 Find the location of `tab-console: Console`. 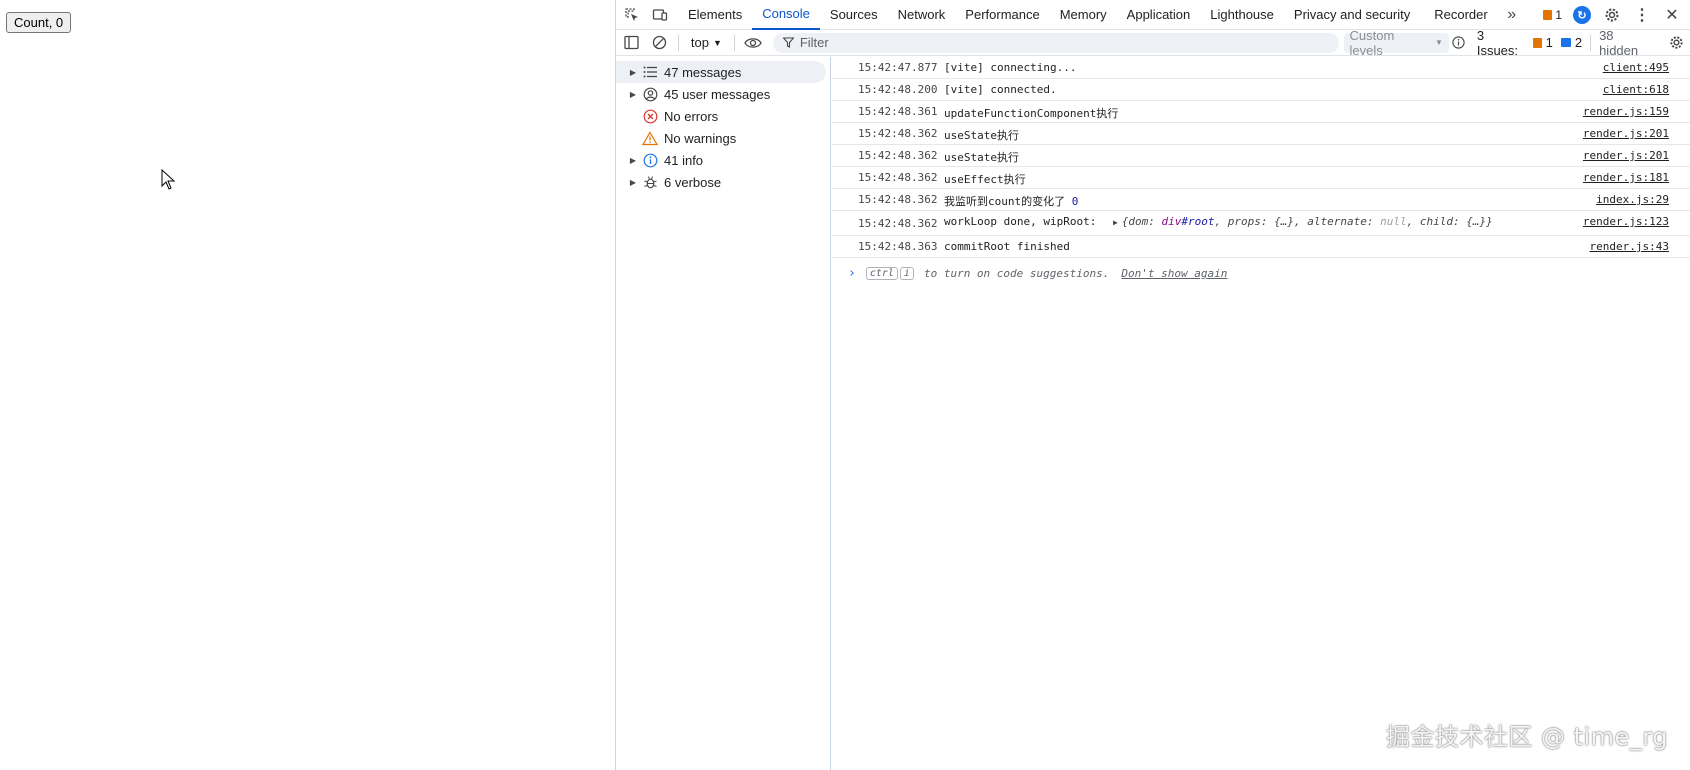

tab-console: Console is located at coordinates (786, 15).